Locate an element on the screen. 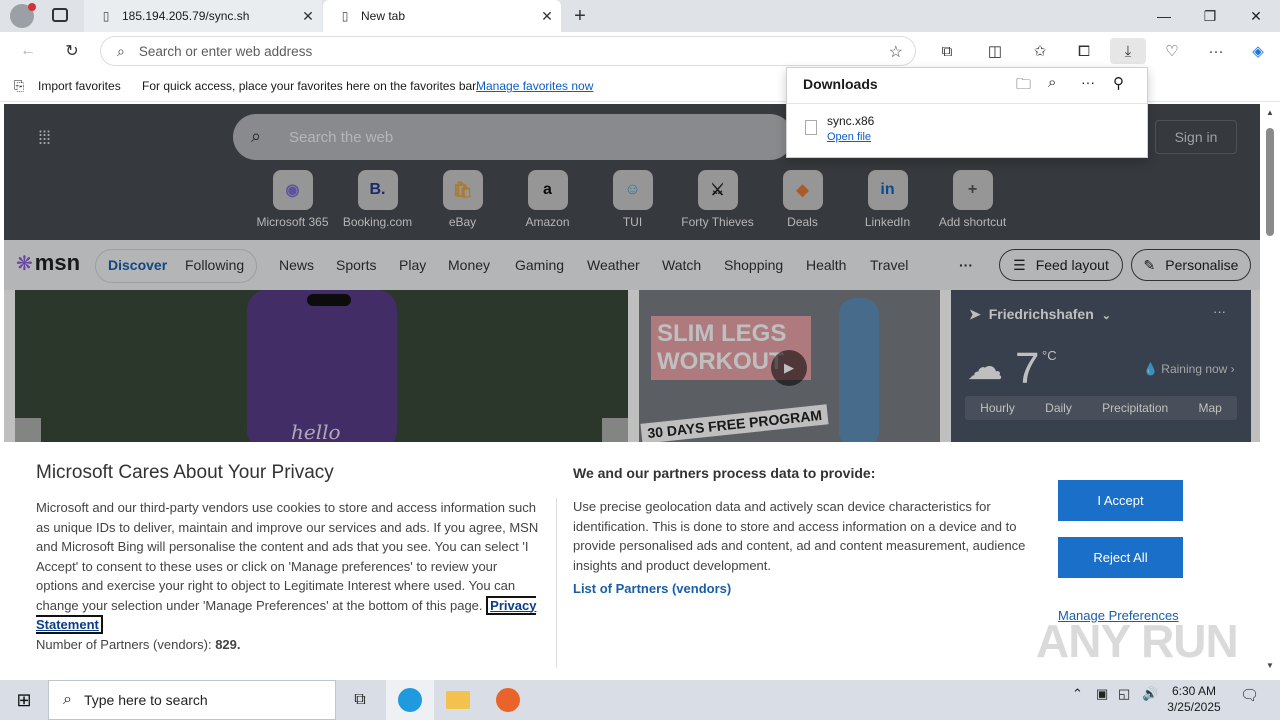 Image resolution: width=1280 pixels, height=720 pixels. more-options-icon: ··· is located at coordinates (1088, 82).